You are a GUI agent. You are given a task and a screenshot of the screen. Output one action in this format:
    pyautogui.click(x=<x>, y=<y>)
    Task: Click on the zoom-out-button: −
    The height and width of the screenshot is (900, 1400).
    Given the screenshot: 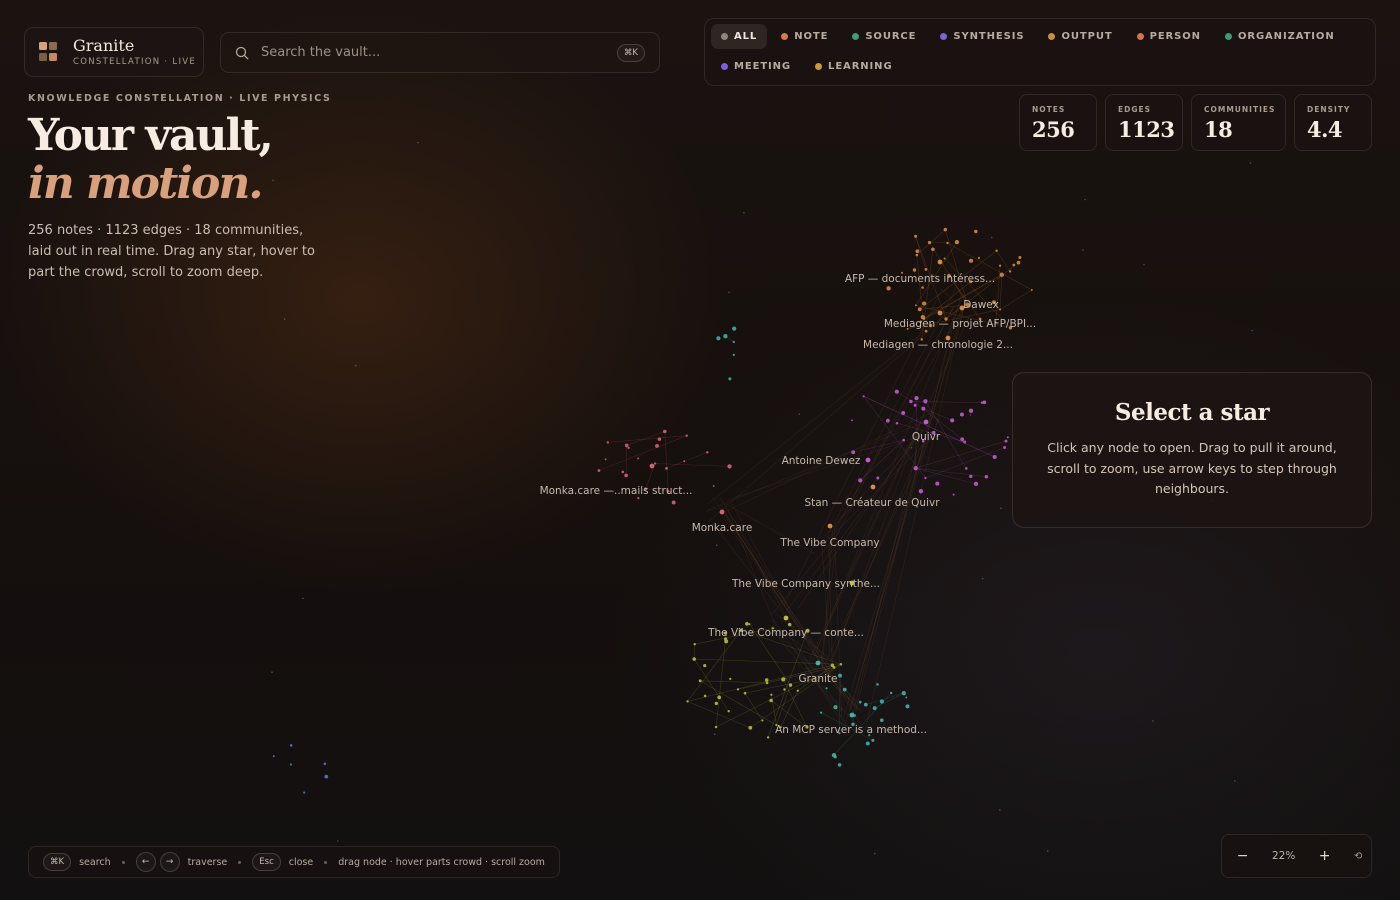 What is the action you would take?
    pyautogui.click(x=1243, y=856)
    